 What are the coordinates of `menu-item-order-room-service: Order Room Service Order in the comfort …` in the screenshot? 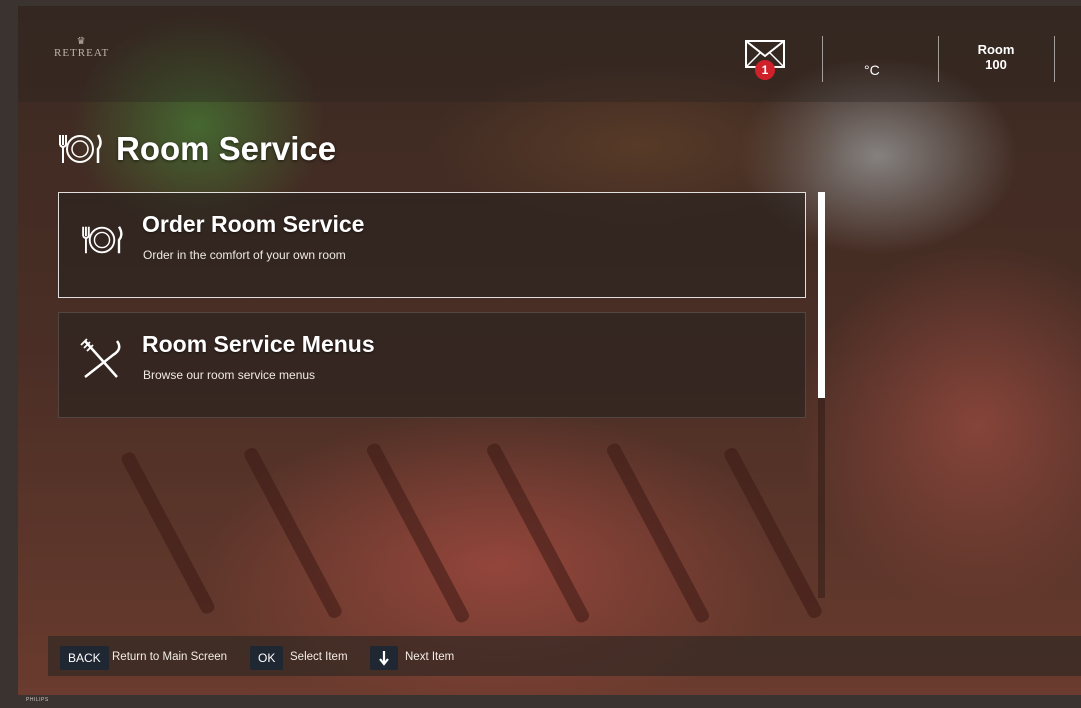 It's located at (432, 245).